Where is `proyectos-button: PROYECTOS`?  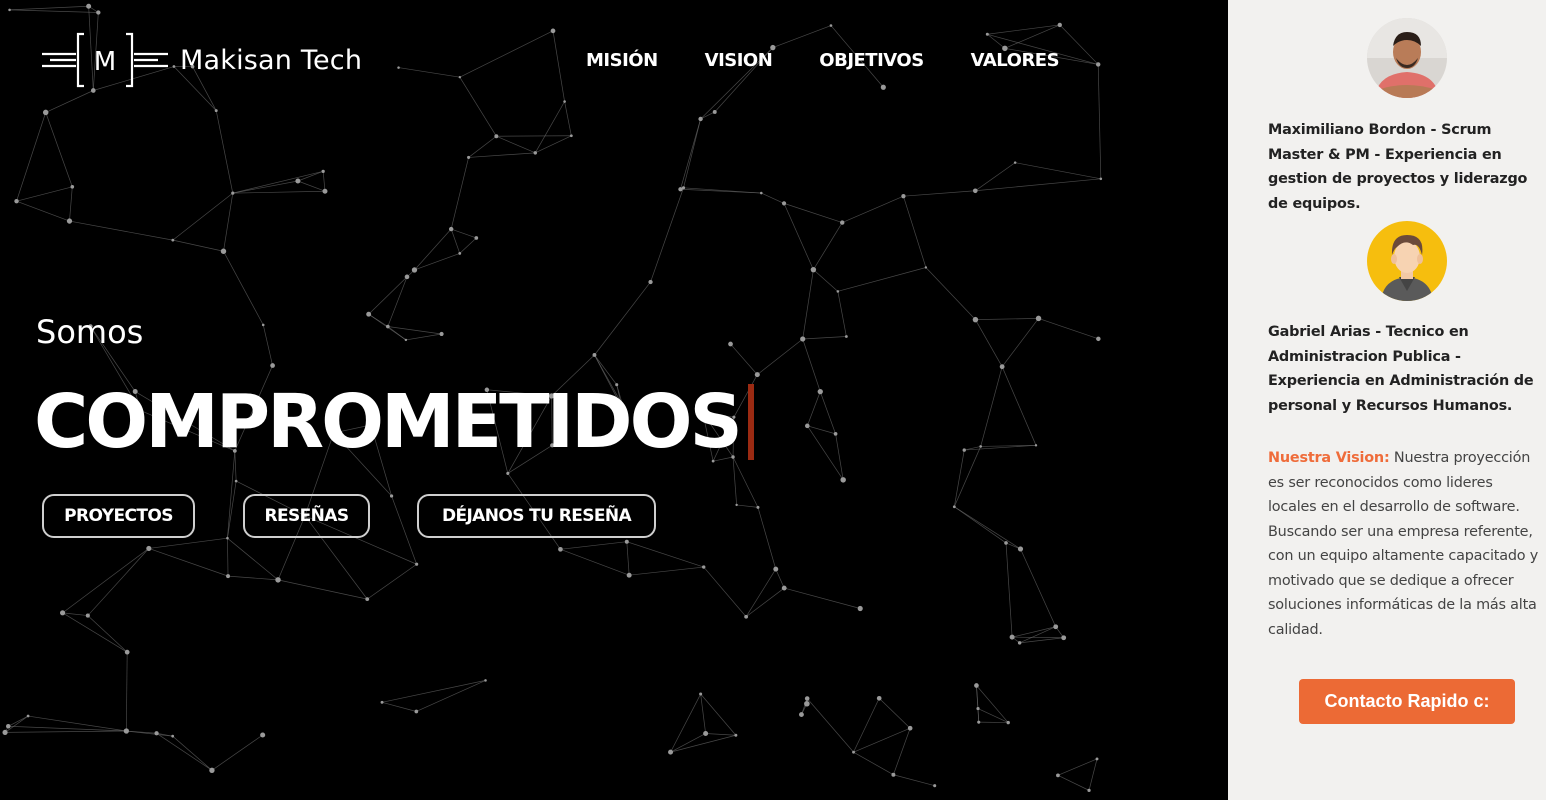
proyectos-button: PROYECTOS is located at coordinates (118, 516).